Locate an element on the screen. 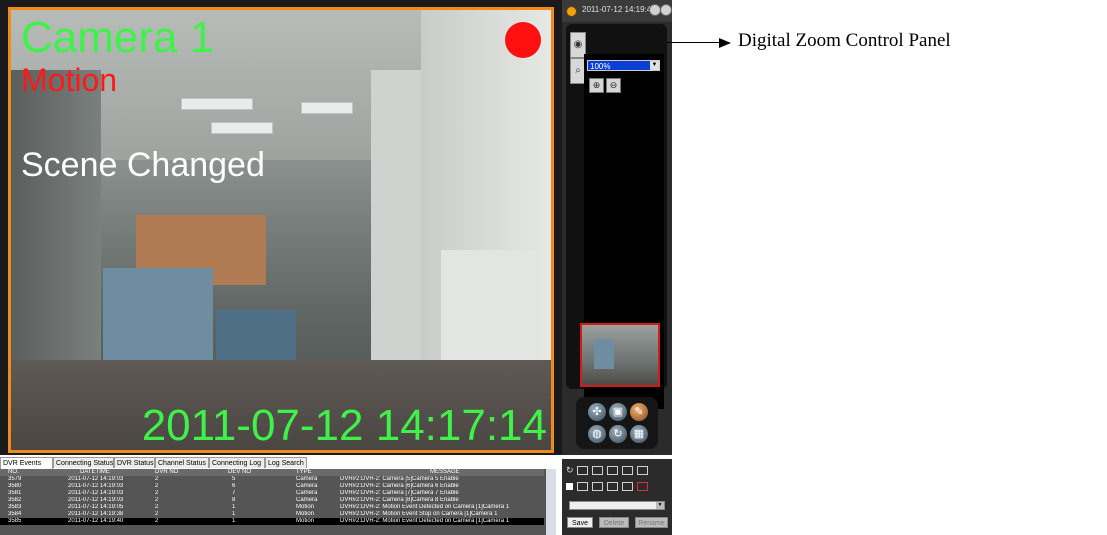  annotation-arrow is located at coordinates (695, 42).